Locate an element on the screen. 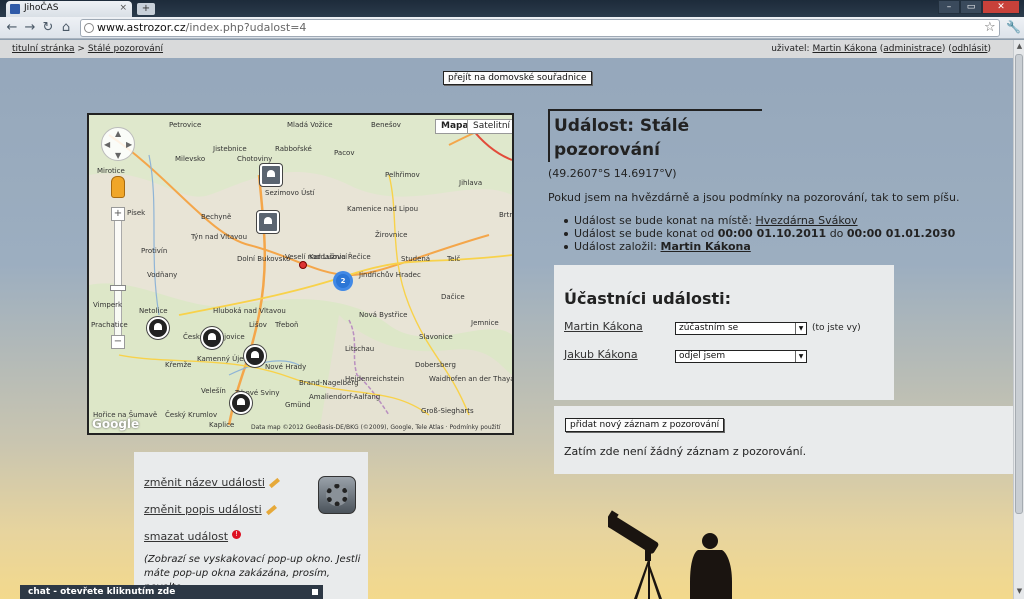 Image resolution: width=1024 pixels, height=599 pixels. map-town-label: Rabbořské is located at coordinates (293, 149).